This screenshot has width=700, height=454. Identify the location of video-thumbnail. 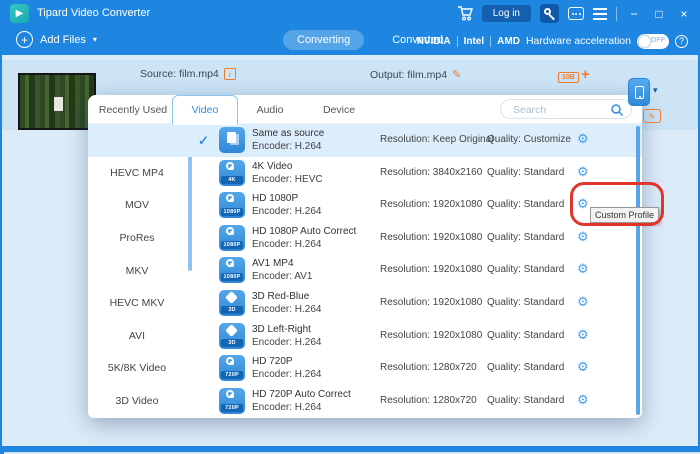
(57, 101).